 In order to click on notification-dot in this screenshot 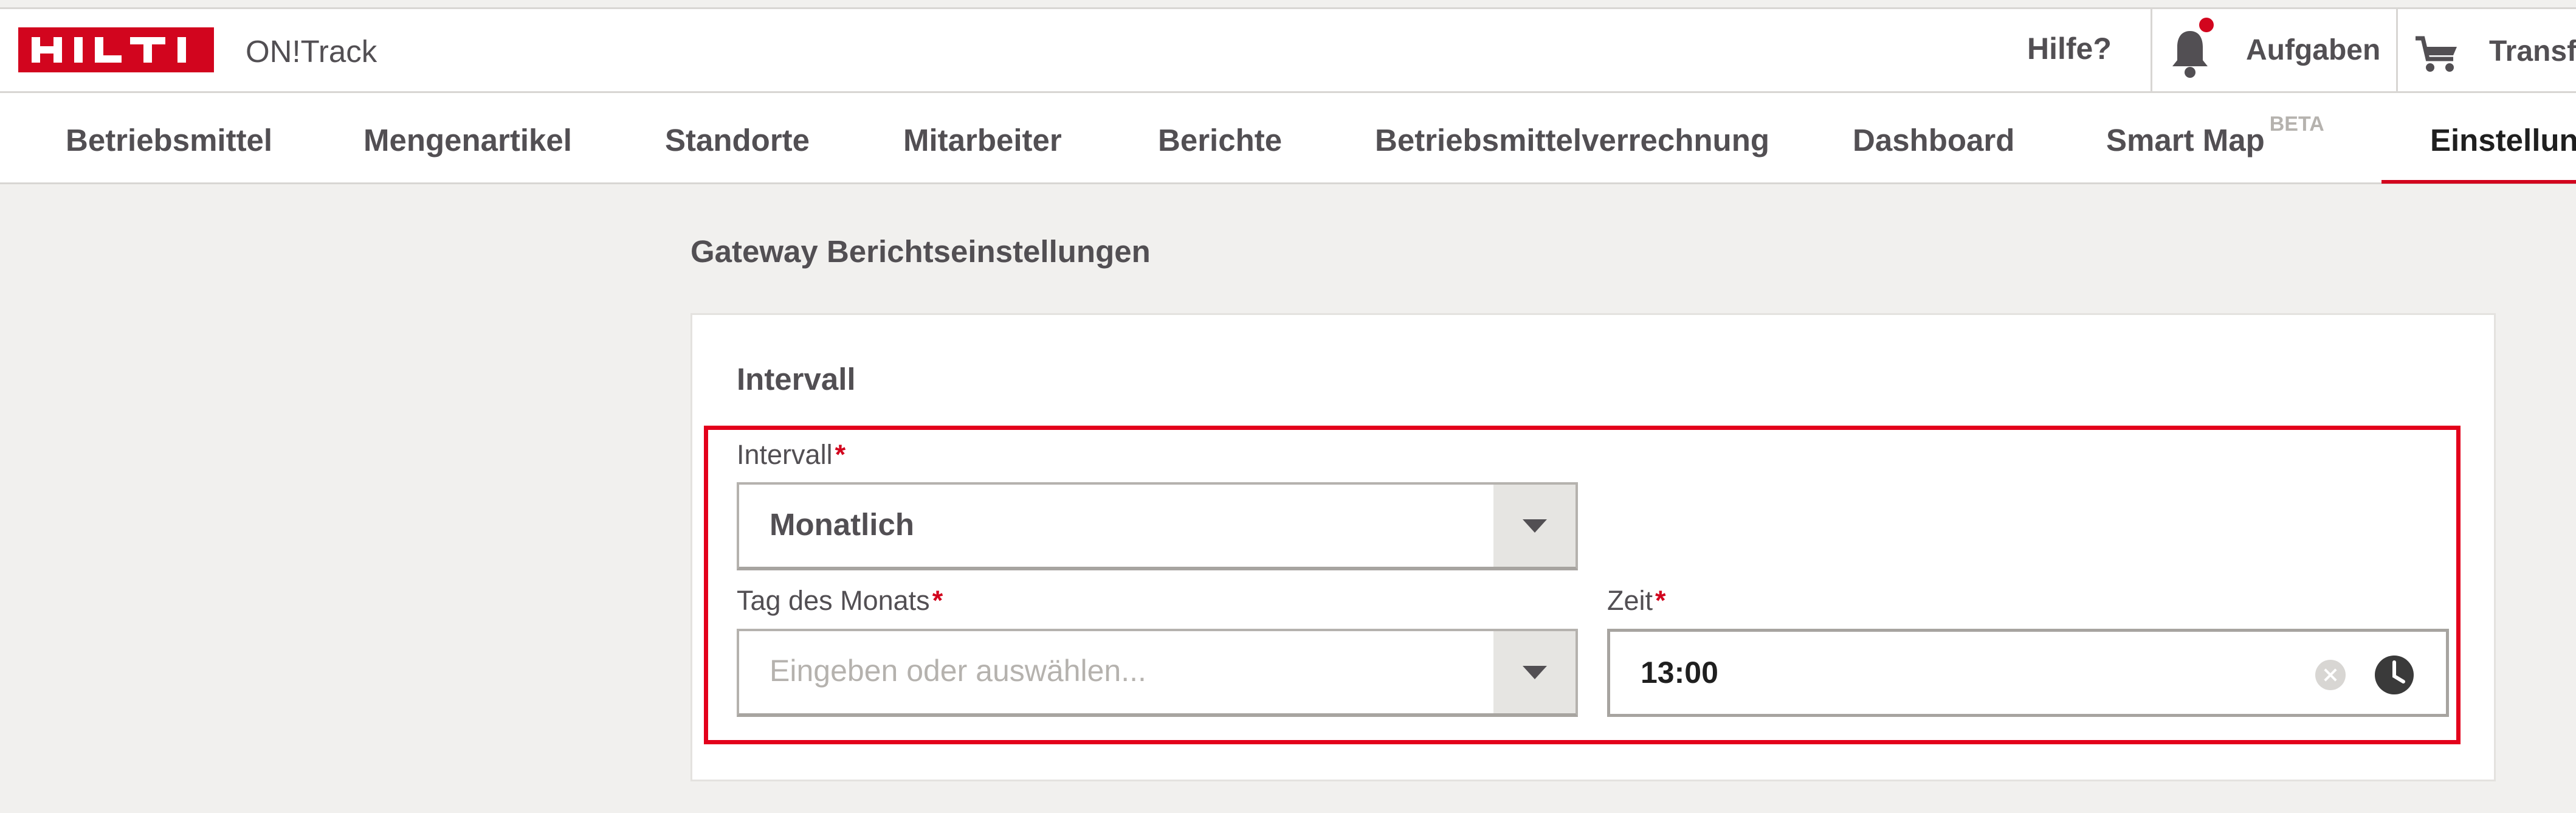, I will do `click(2206, 25)`.